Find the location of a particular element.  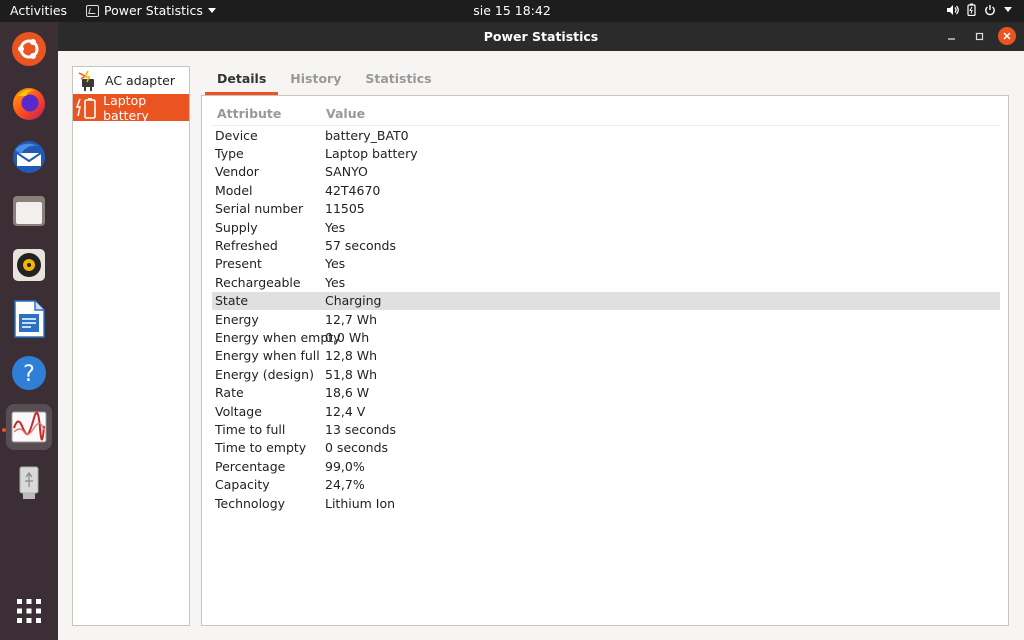

attribute-cell: Time to empty is located at coordinates (261, 448).